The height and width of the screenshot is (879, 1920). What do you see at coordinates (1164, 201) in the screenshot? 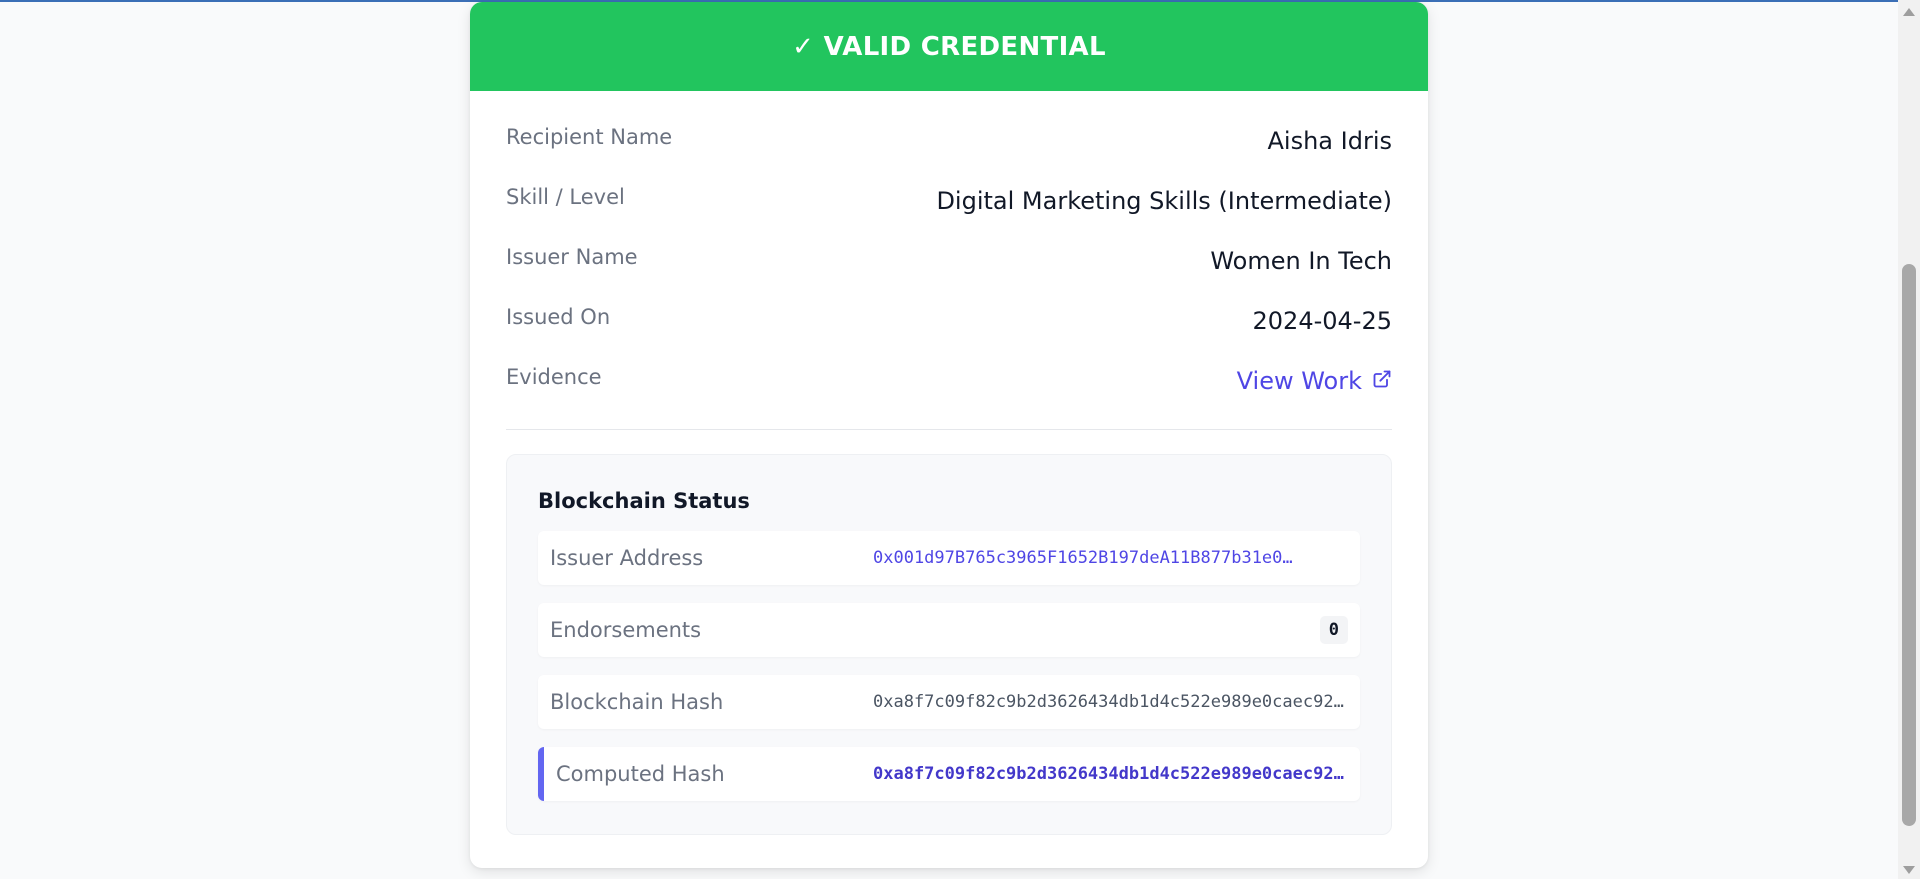
I see `skill-level-value: Digital Marketing Skills (Intermediate)` at bounding box center [1164, 201].